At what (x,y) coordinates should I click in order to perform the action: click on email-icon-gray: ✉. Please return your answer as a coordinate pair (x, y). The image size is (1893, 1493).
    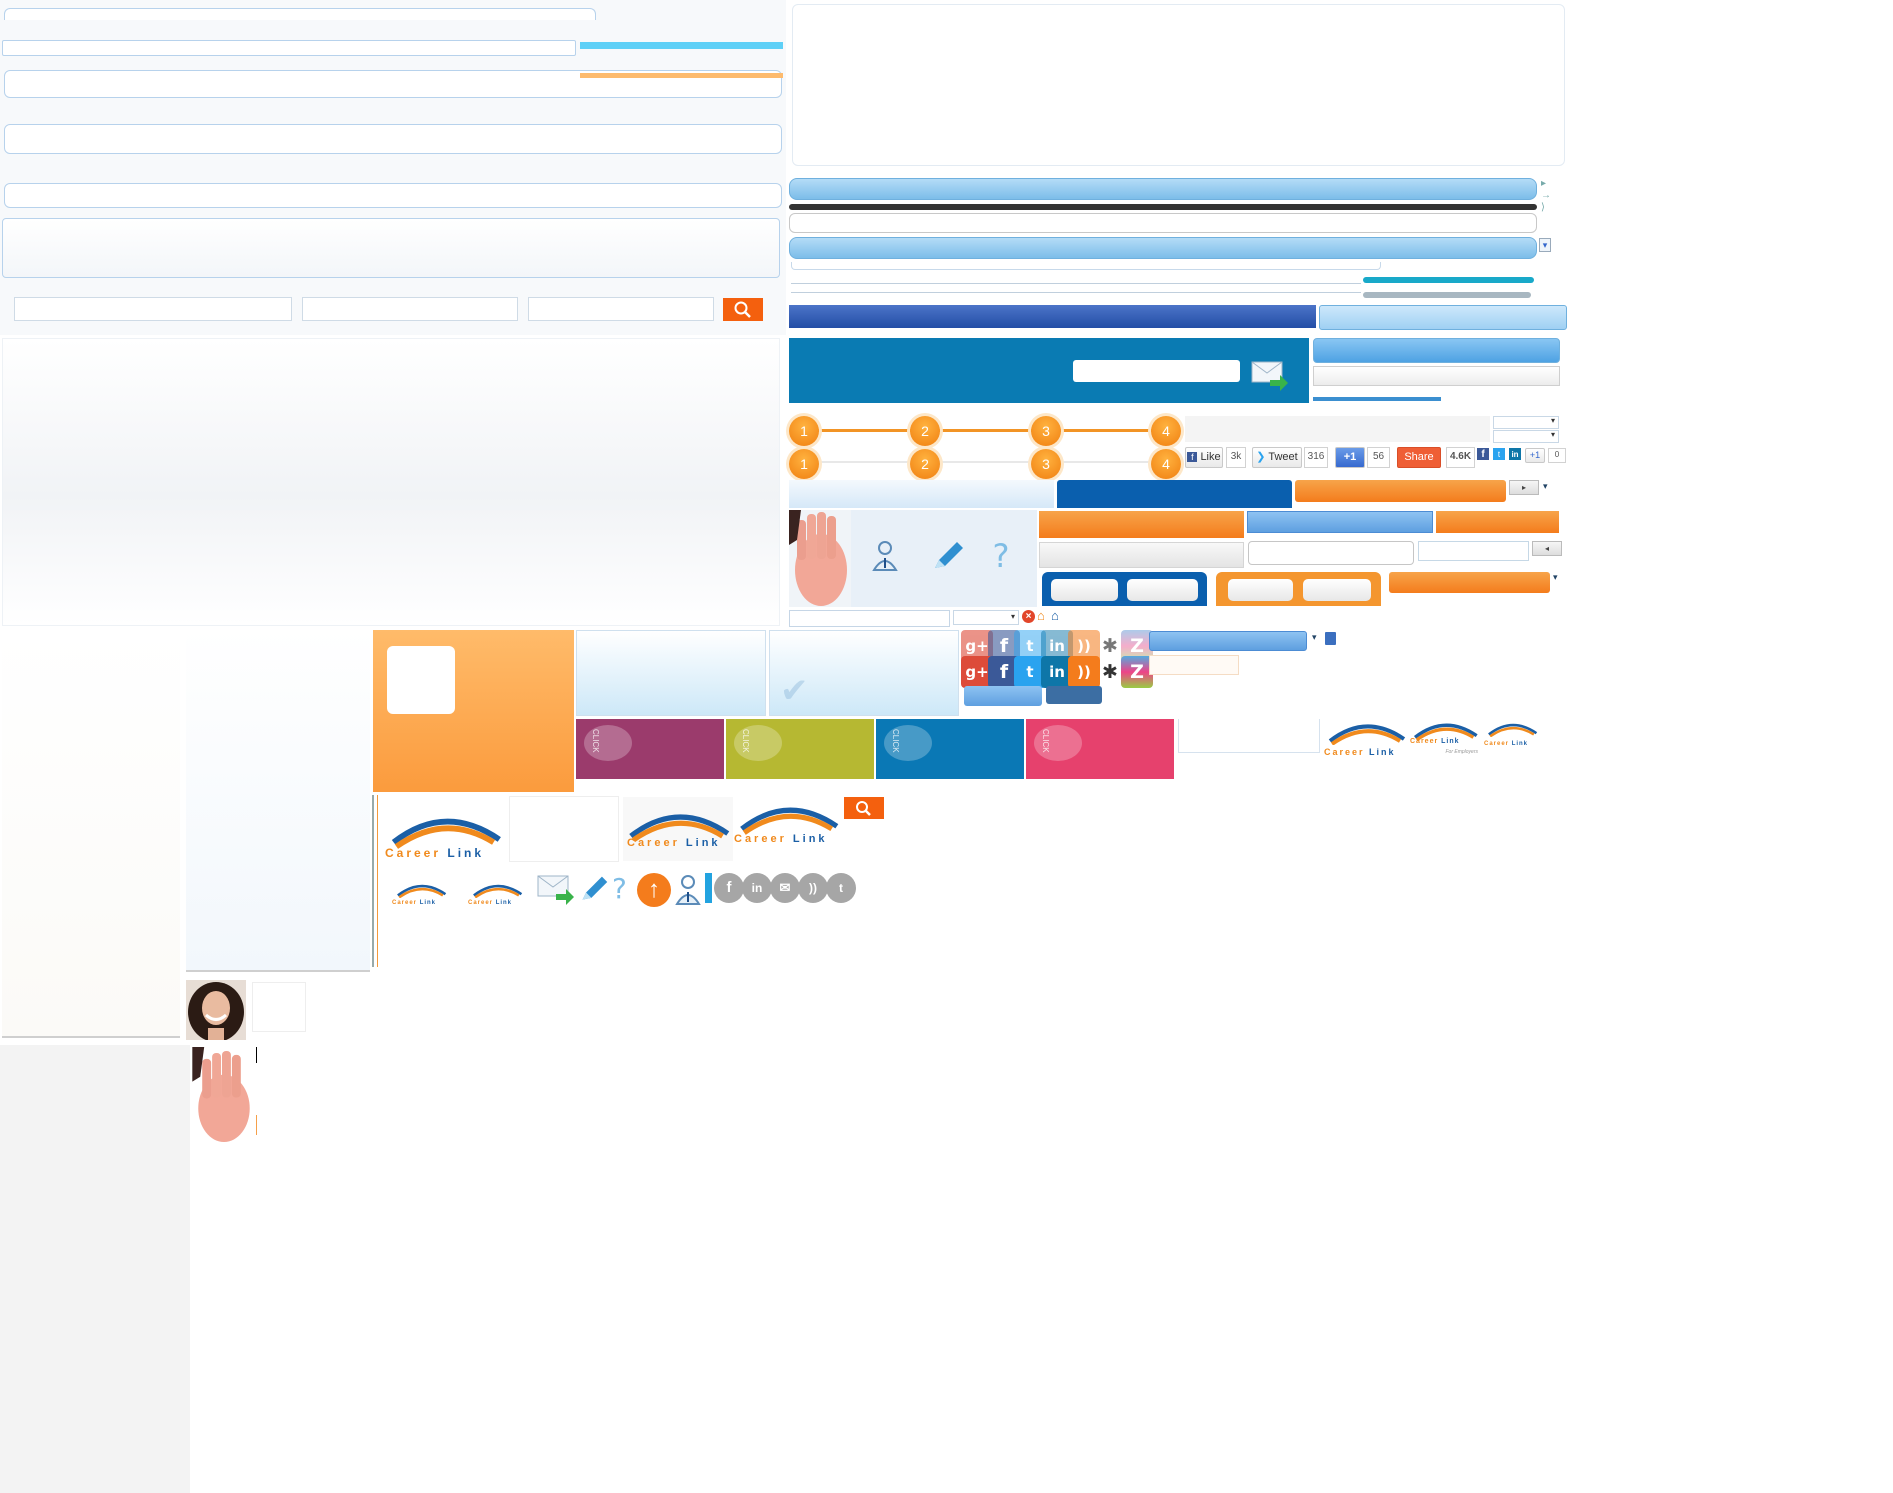
    Looking at the image, I should click on (785, 888).